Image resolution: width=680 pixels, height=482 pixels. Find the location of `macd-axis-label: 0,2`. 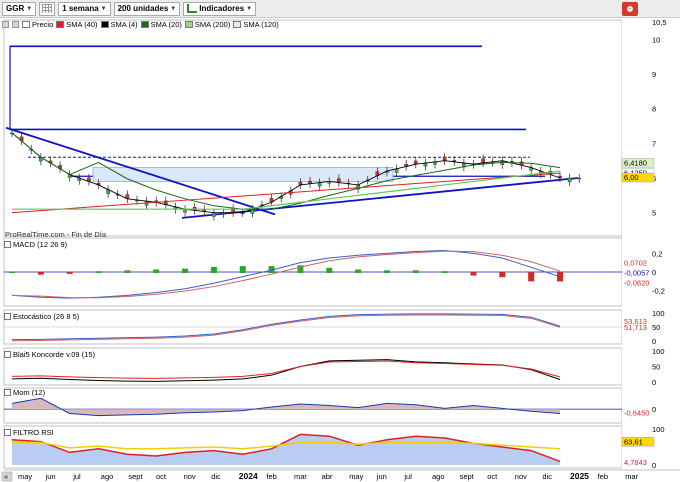

macd-axis-label: 0,2 is located at coordinates (657, 253).